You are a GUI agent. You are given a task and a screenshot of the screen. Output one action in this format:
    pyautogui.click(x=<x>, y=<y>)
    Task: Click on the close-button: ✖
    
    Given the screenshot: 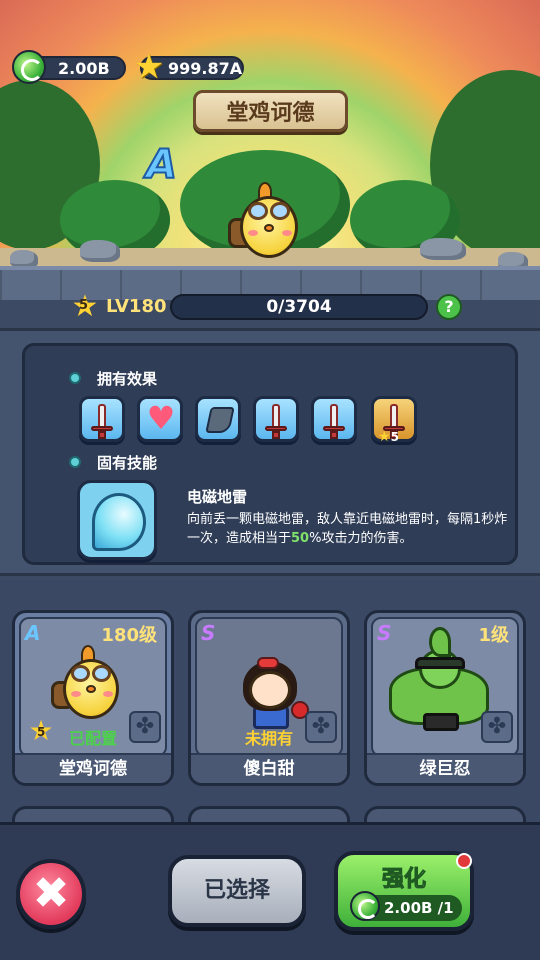 What is the action you would take?
    pyautogui.click(x=51, y=894)
    